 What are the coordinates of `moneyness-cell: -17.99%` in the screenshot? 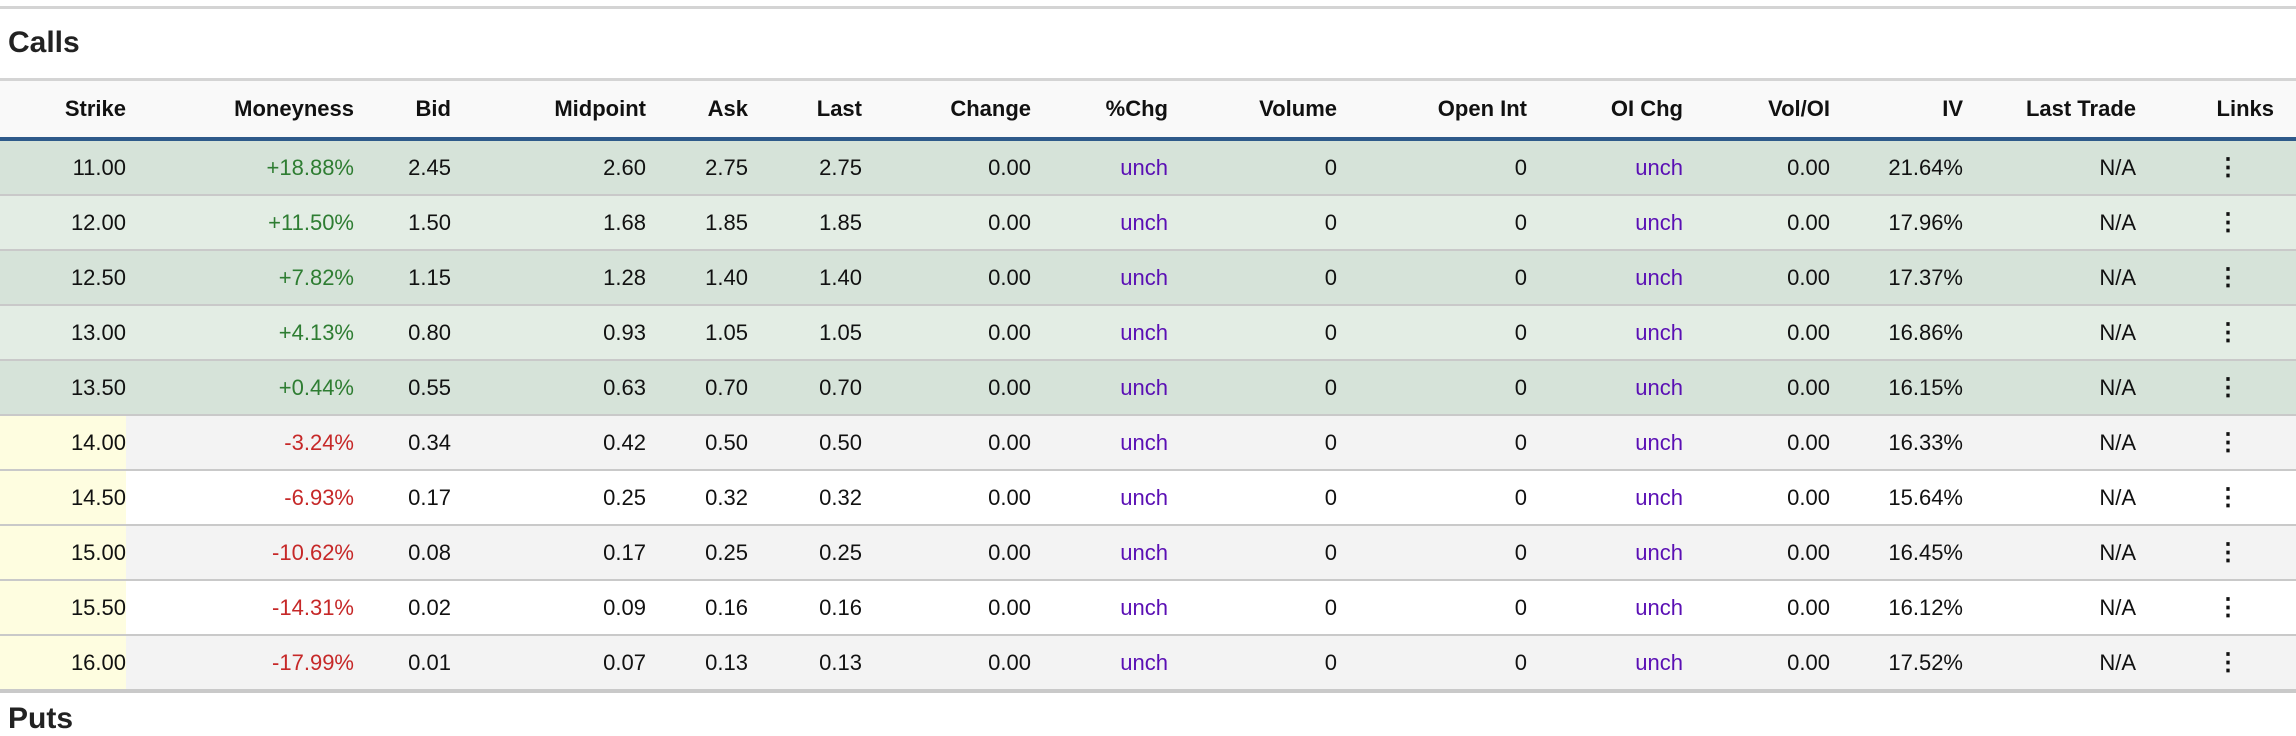 It's located at (313, 662).